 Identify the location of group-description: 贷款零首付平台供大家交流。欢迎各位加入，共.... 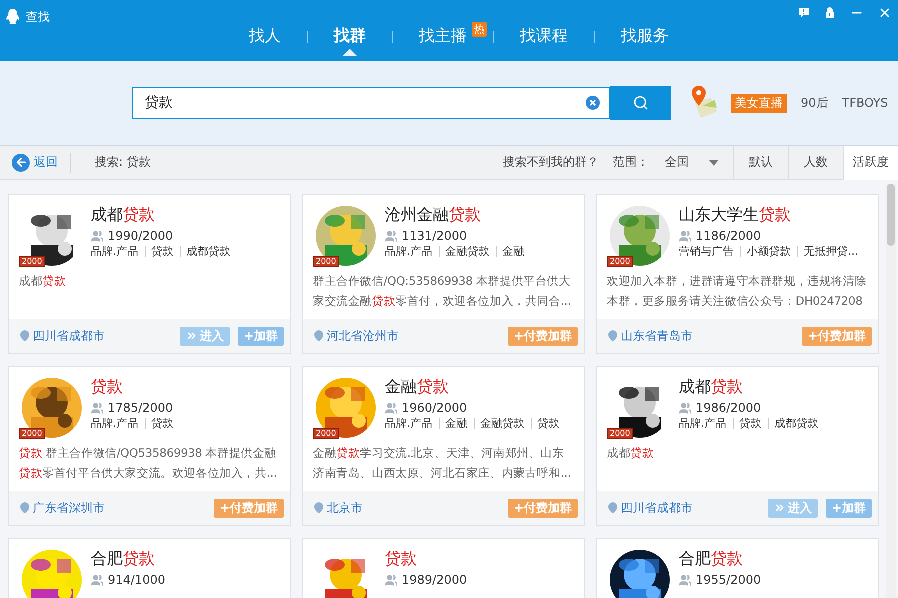
(148, 473).